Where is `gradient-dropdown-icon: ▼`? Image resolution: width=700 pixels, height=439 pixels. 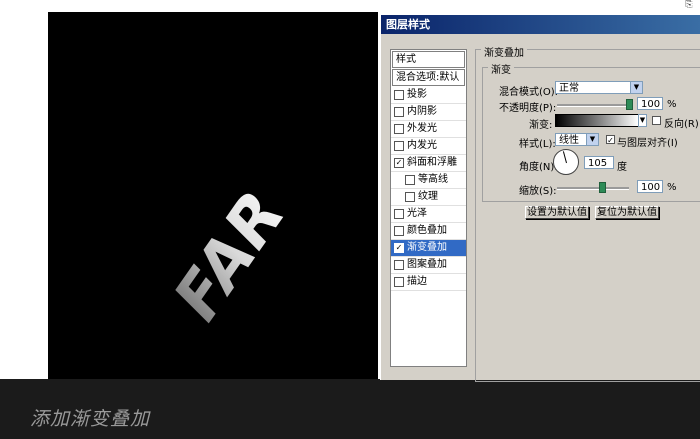
gradient-dropdown-icon: ▼ is located at coordinates (642, 120).